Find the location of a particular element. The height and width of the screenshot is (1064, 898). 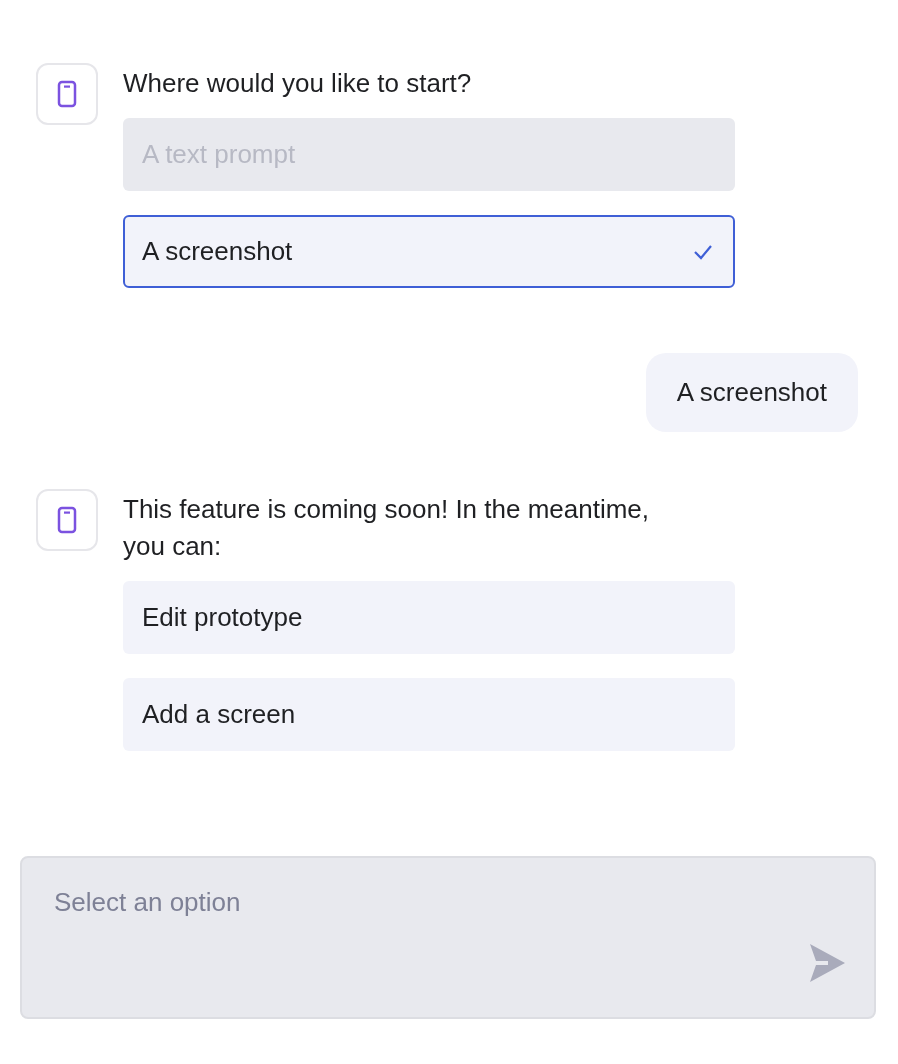

option-button: Edit prototype is located at coordinates (429, 617).